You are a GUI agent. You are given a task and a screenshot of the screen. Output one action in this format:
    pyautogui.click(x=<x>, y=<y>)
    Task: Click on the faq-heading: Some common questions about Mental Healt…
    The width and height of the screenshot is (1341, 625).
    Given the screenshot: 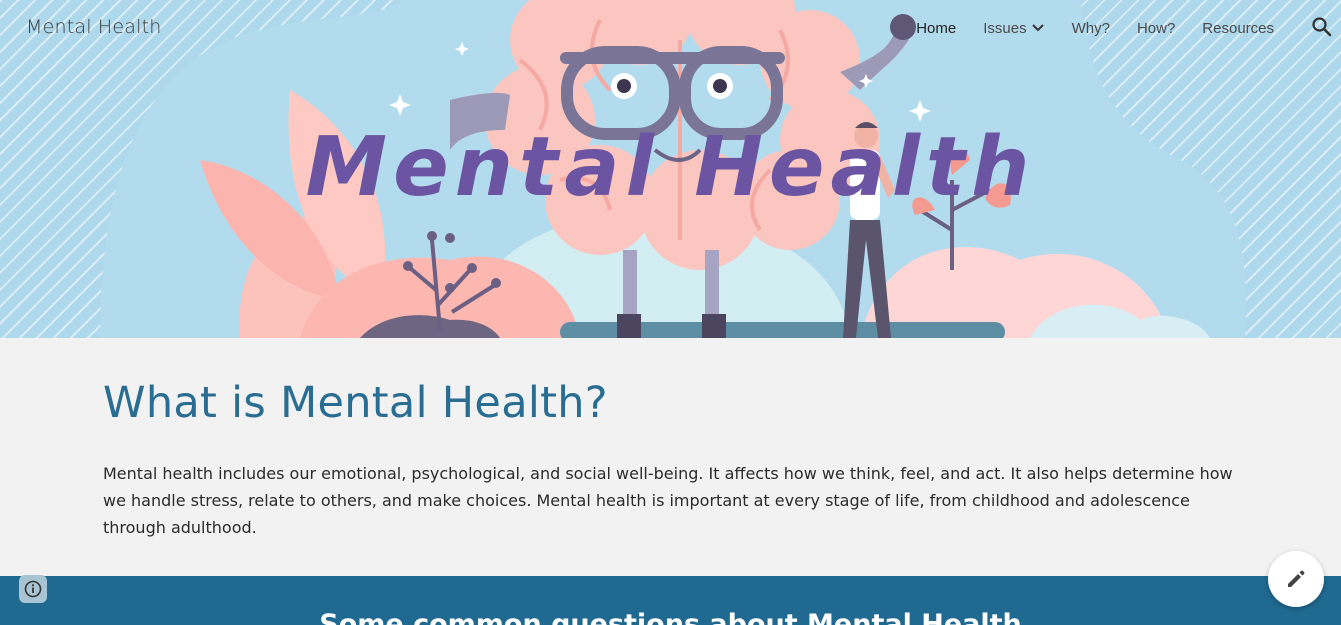 What is the action you would take?
    pyautogui.click(x=670, y=617)
    